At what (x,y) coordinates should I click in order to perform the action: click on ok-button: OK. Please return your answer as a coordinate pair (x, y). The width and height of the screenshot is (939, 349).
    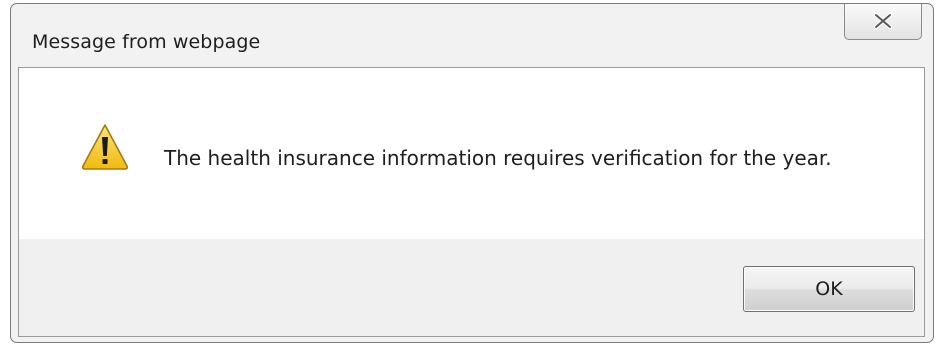
    Looking at the image, I should click on (829, 289).